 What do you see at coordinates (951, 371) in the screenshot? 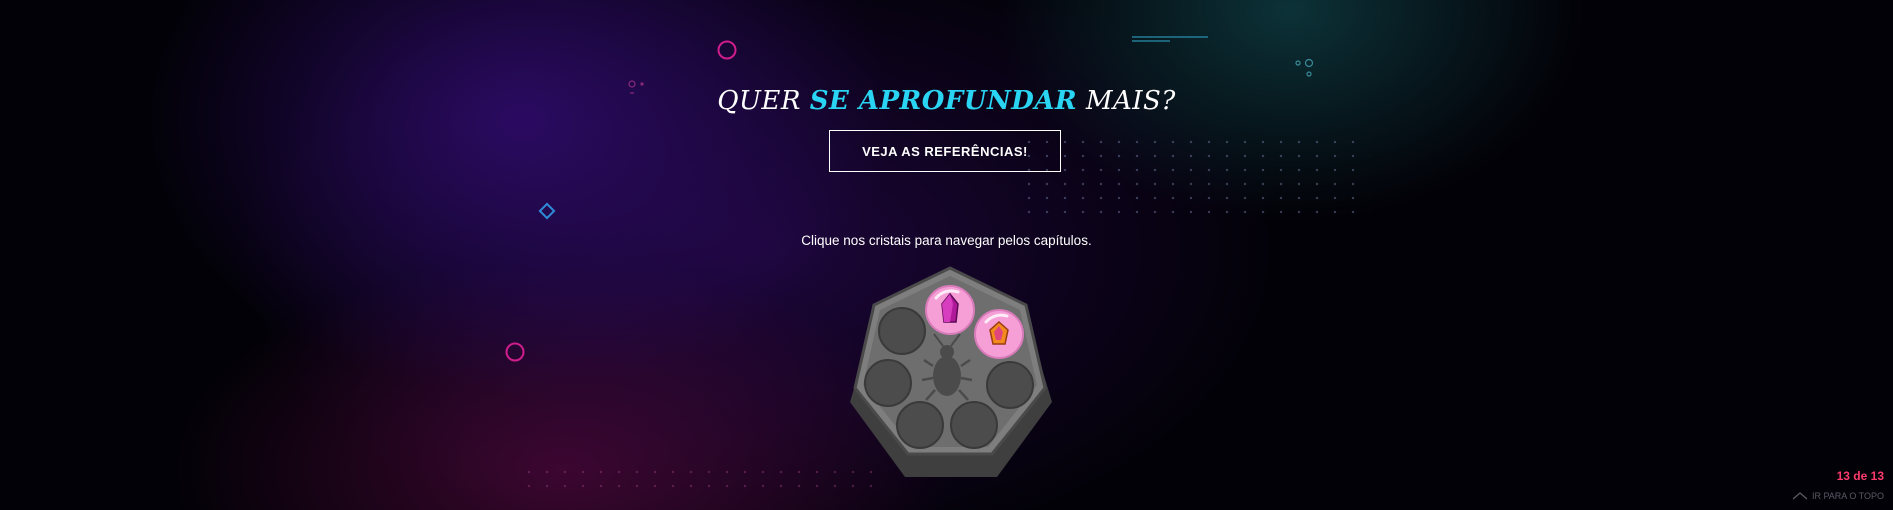
I see `chapter-wheel` at bounding box center [951, 371].